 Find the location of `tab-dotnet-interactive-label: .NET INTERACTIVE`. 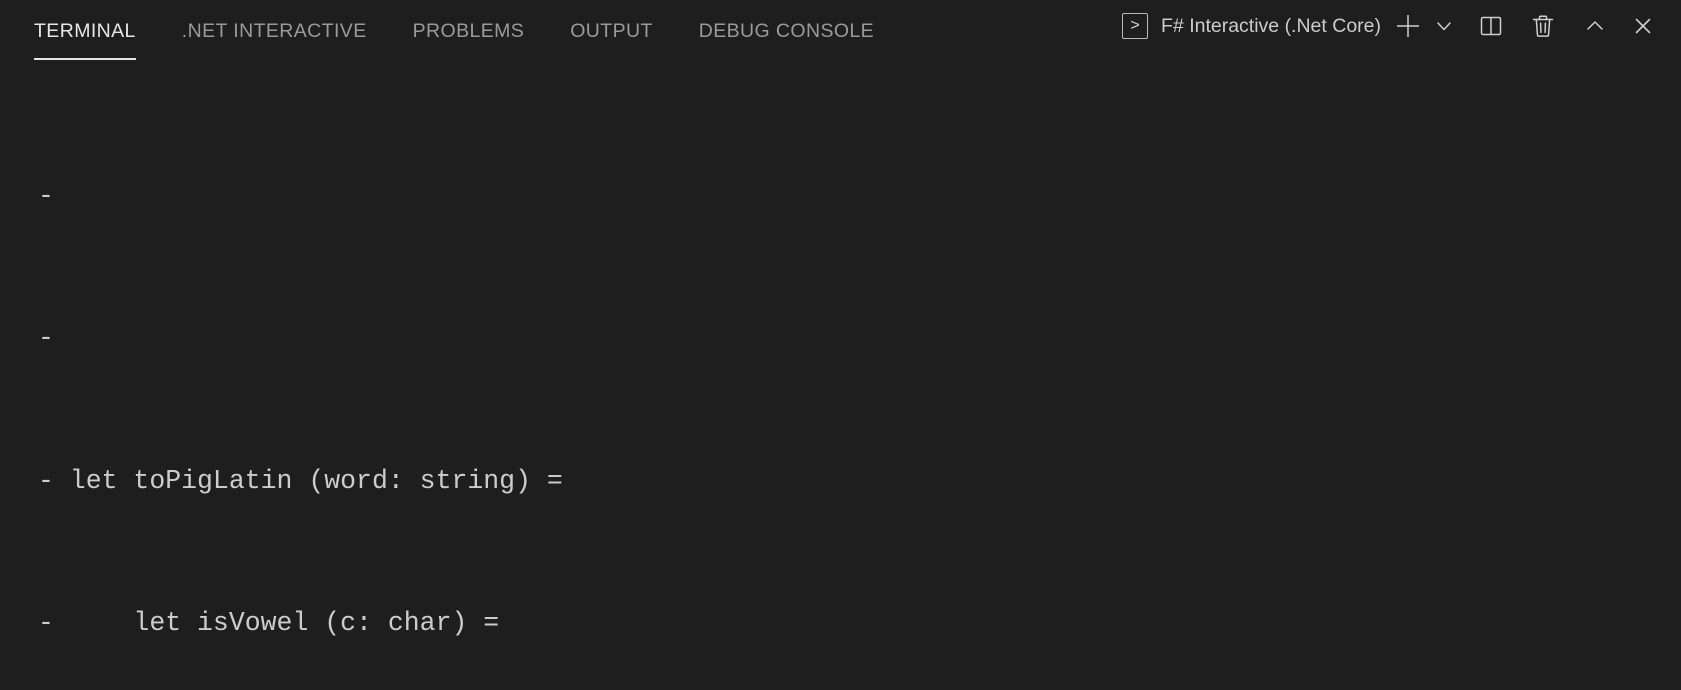

tab-dotnet-interactive-label: .NET INTERACTIVE is located at coordinates (274, 30).